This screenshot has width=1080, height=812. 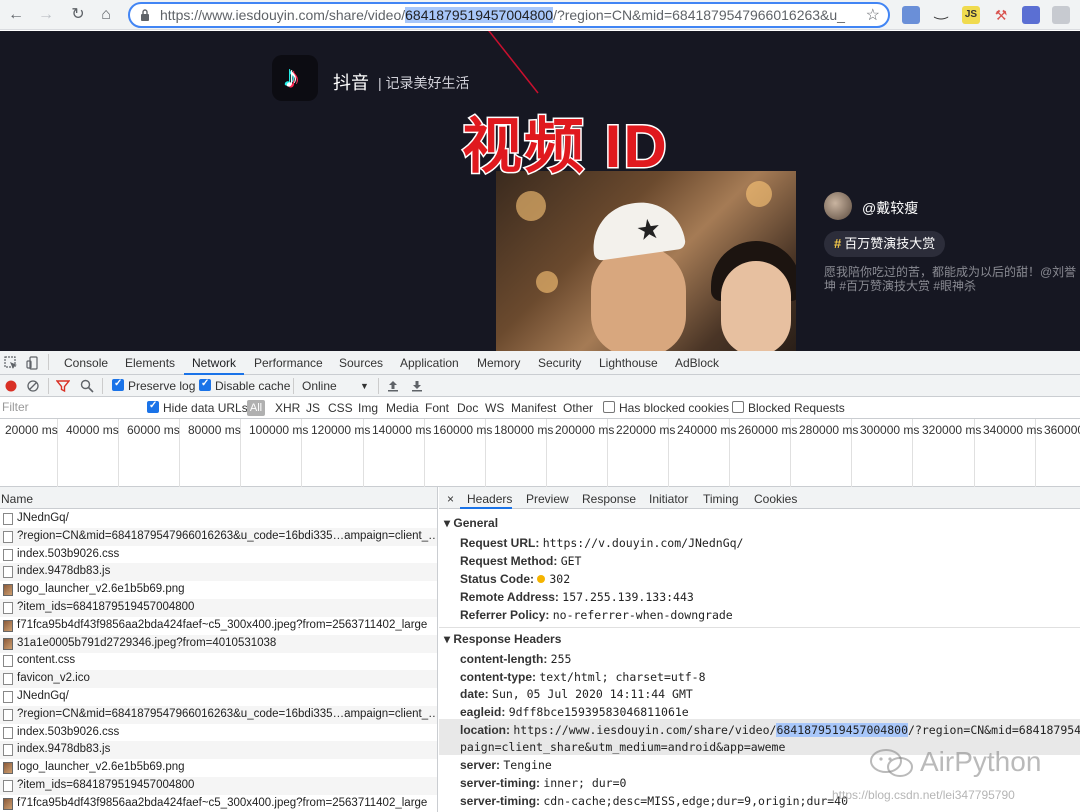 I want to click on timeline-tick-label: 40000 ms, so click(x=92, y=430).